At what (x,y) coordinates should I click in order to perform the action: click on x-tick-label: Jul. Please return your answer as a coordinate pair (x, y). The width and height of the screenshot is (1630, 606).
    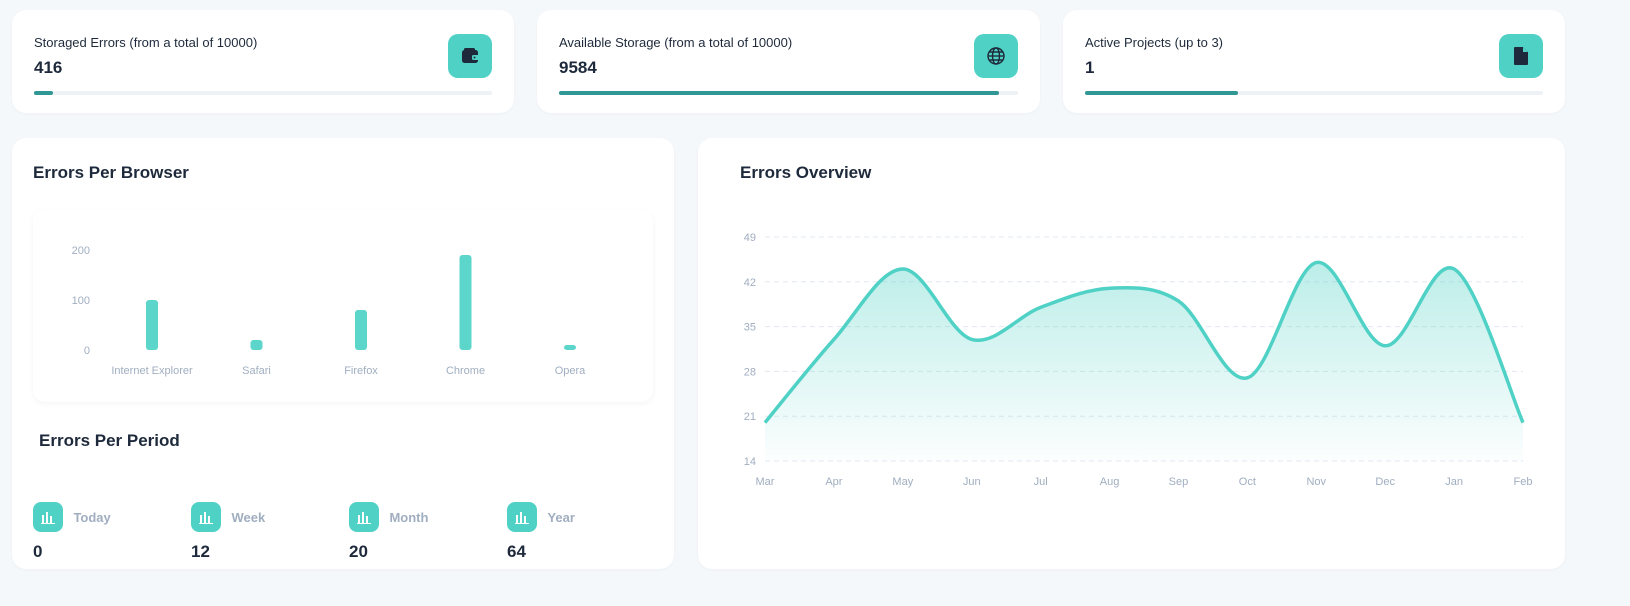
    Looking at the image, I should click on (1041, 482).